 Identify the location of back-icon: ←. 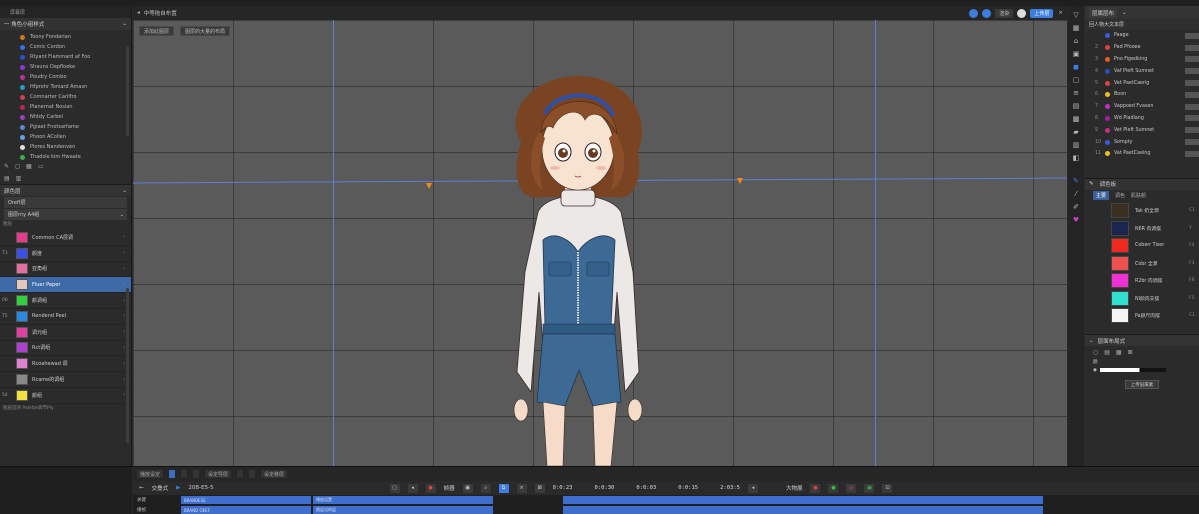
(141, 488).